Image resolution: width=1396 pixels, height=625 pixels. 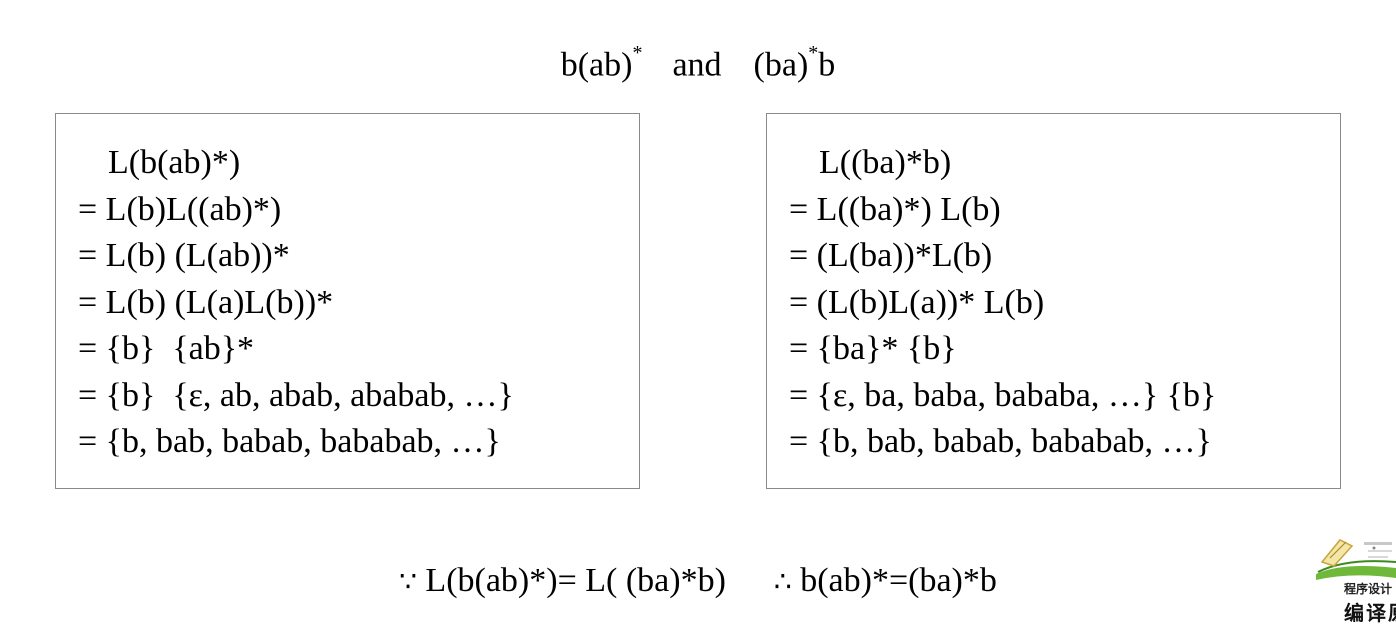 I want to click on because-text: L(b(ab)*)= L( (ba)*b), so click(x=575, y=580).